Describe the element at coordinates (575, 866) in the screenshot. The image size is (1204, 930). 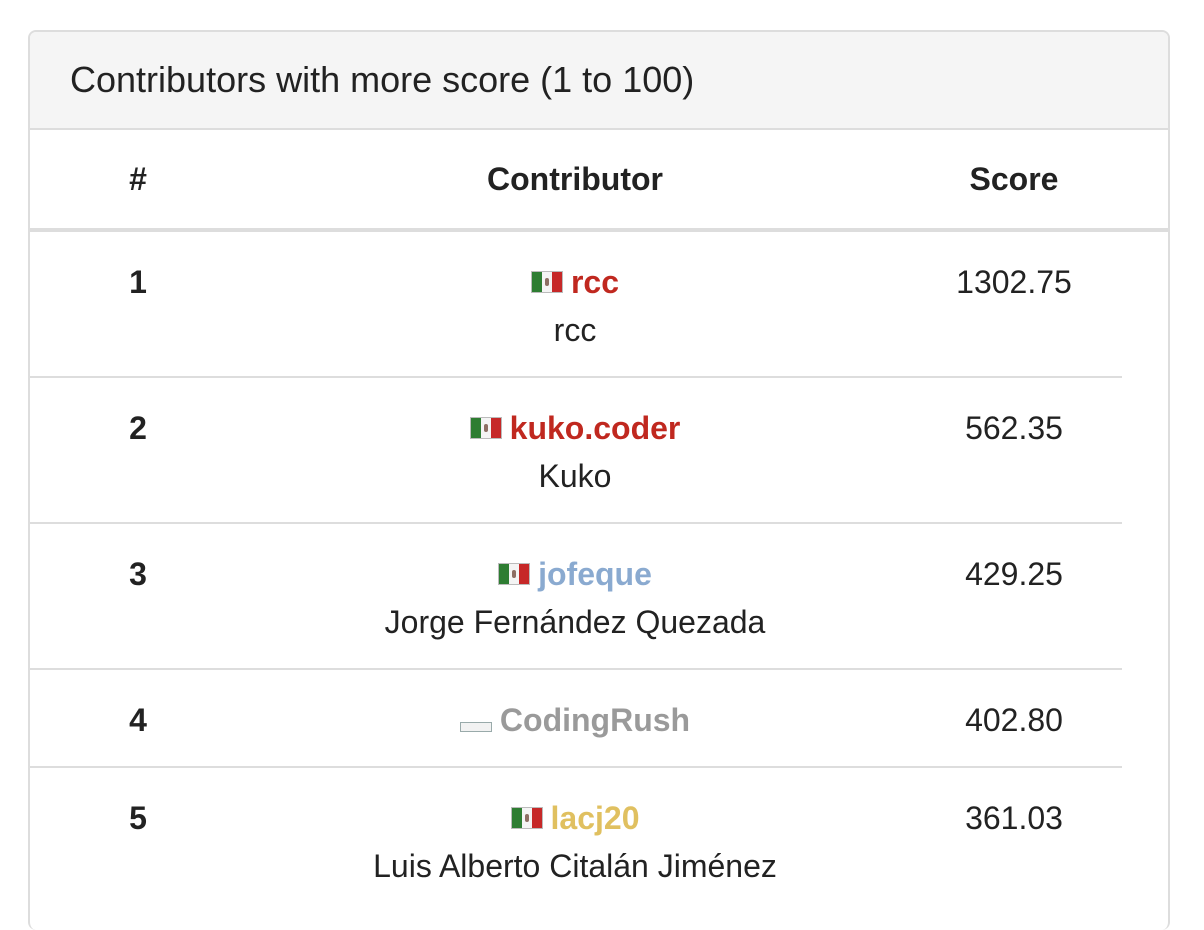
I see `contributor-name: Luis Alberto Citalán Jiménez` at that location.